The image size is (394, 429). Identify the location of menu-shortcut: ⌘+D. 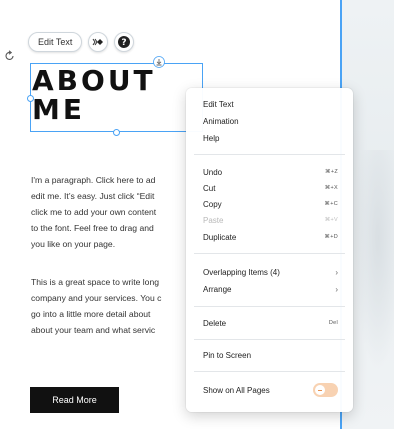
(331, 237).